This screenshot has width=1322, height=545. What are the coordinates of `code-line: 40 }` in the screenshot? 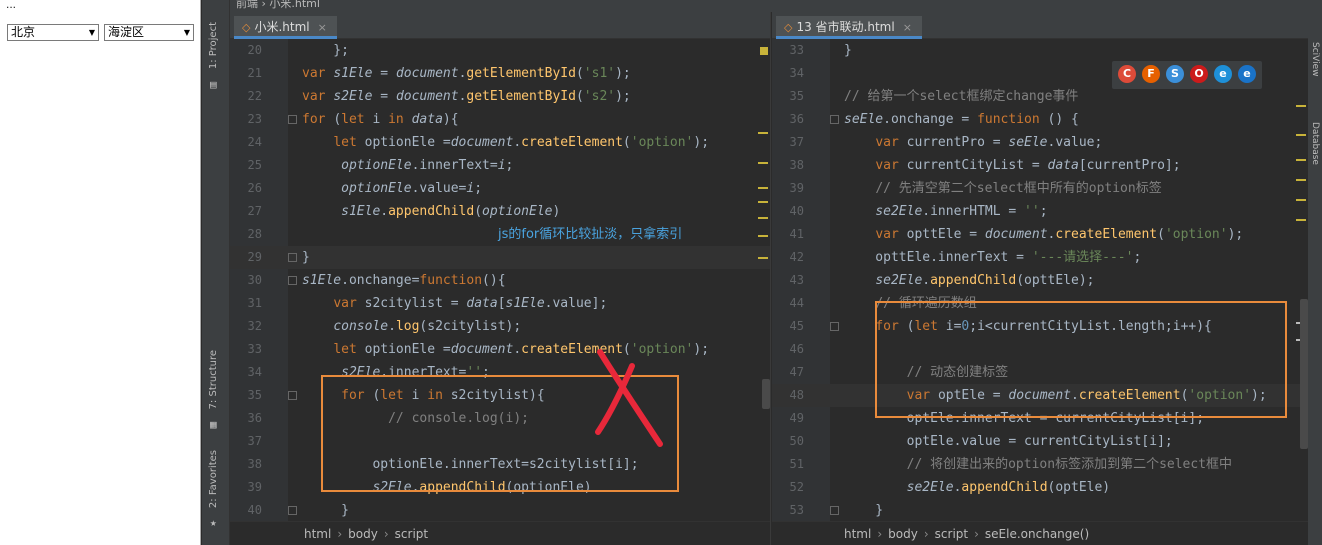 It's located at (500, 510).